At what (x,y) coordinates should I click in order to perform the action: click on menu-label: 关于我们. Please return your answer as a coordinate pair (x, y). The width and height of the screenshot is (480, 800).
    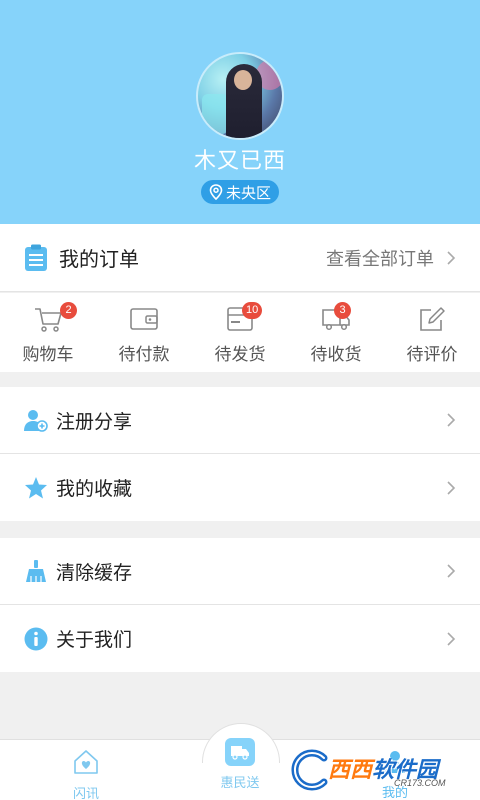
    Looking at the image, I should click on (94, 640).